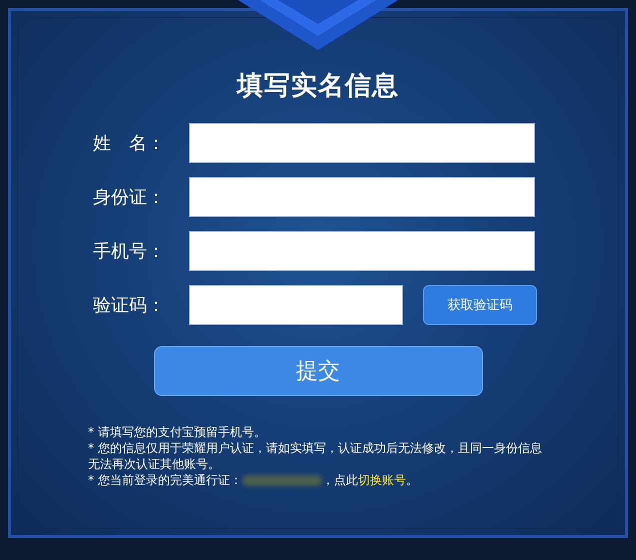 This screenshot has width=636, height=560. Describe the element at coordinates (315, 456) in the screenshot. I see `note-text: * 您的信息仅用于荣耀用户认证，请如实填写，认证成功后无法修改，且同一身份信息无法再次认证其他账号。` at that location.